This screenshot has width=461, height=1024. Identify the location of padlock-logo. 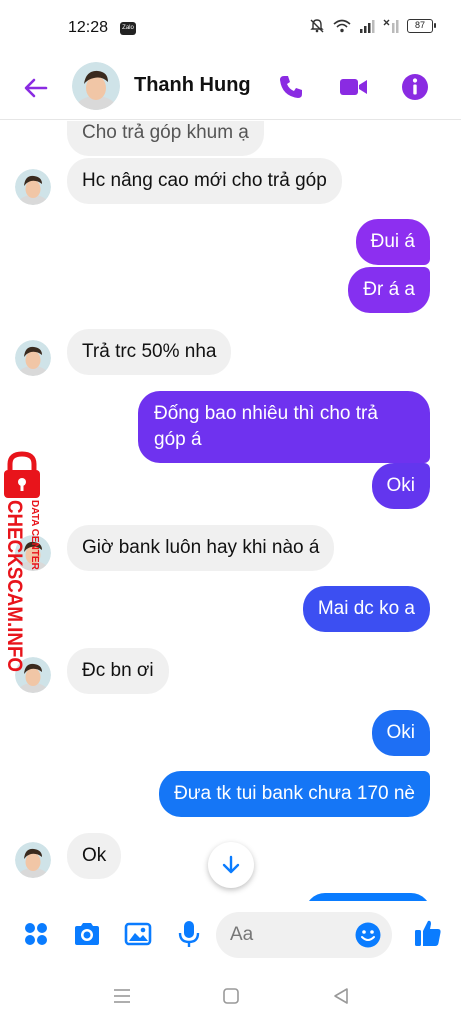
(22, 474).